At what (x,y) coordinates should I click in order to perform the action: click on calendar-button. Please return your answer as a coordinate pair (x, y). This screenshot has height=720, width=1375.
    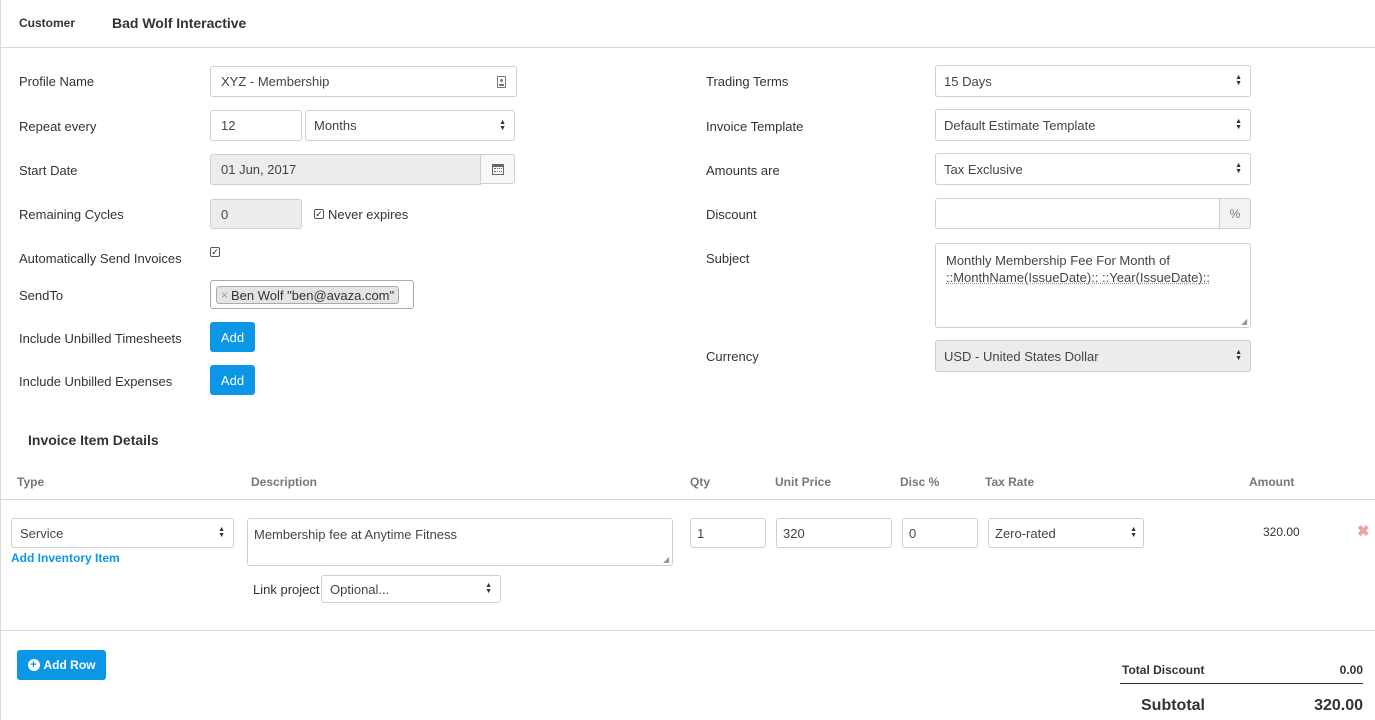
    Looking at the image, I should click on (497, 169).